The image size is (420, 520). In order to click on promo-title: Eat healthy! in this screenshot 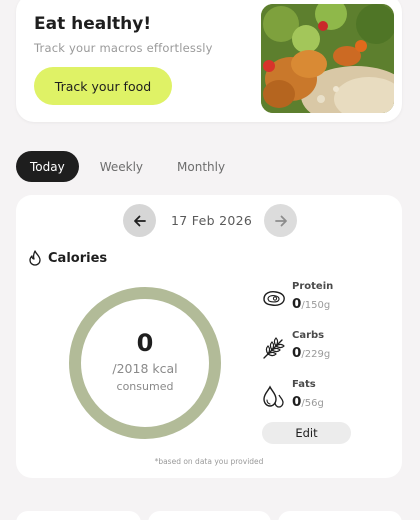, I will do `click(93, 24)`.